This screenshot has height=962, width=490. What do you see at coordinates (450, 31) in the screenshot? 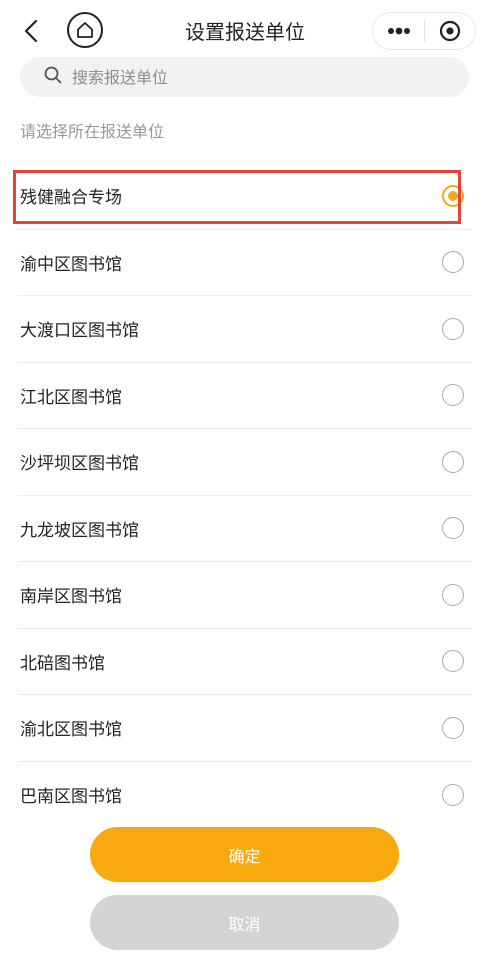
I see `target-close-icon` at bounding box center [450, 31].